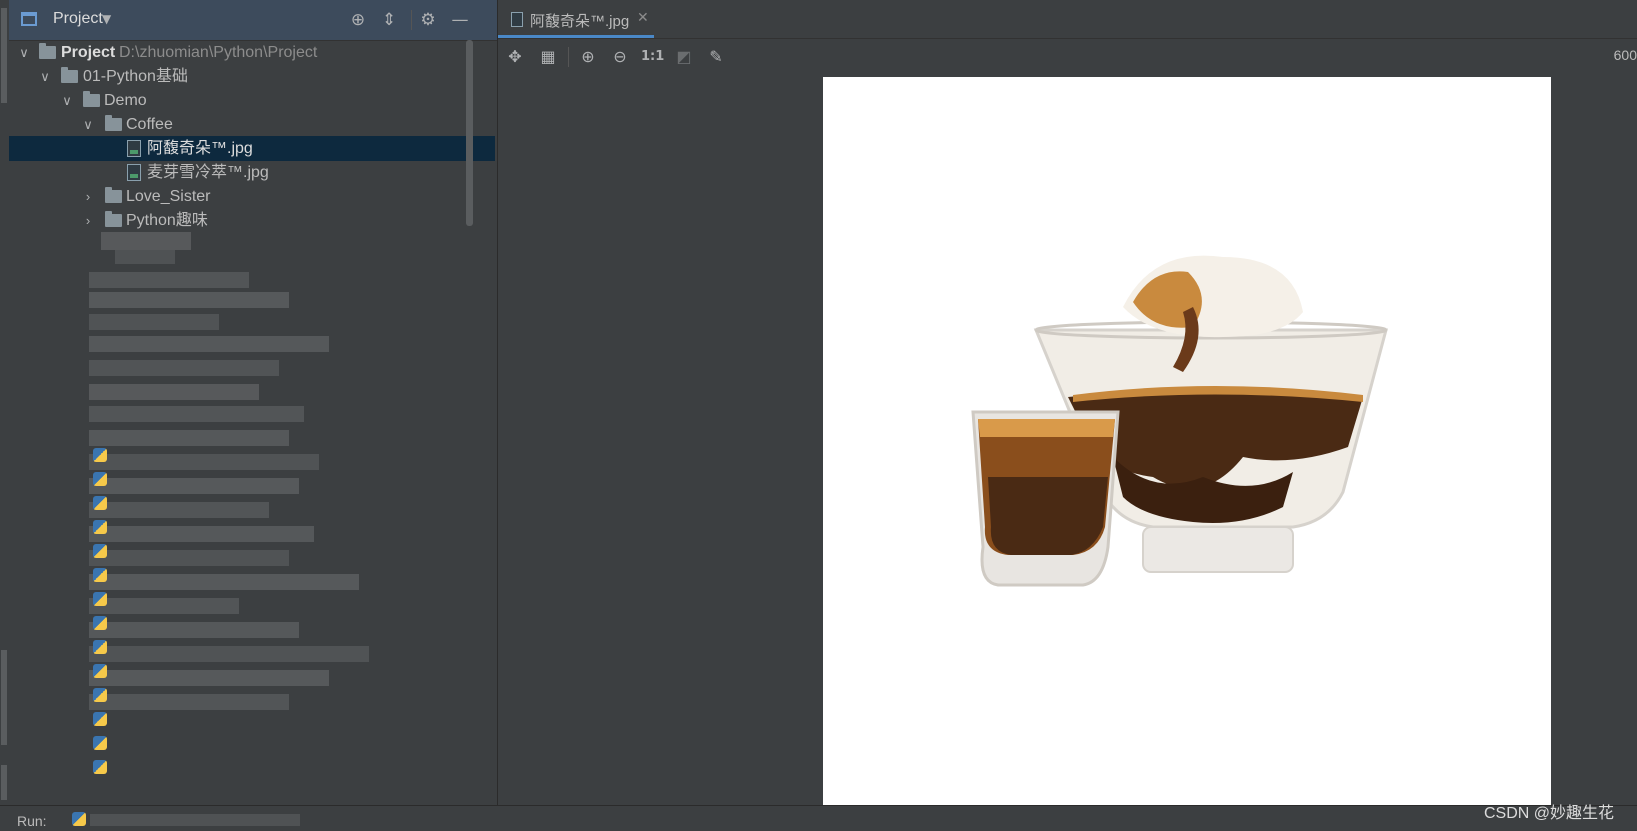 This screenshot has height=831, width=1637. I want to click on obscured-run-config, so click(195, 820).